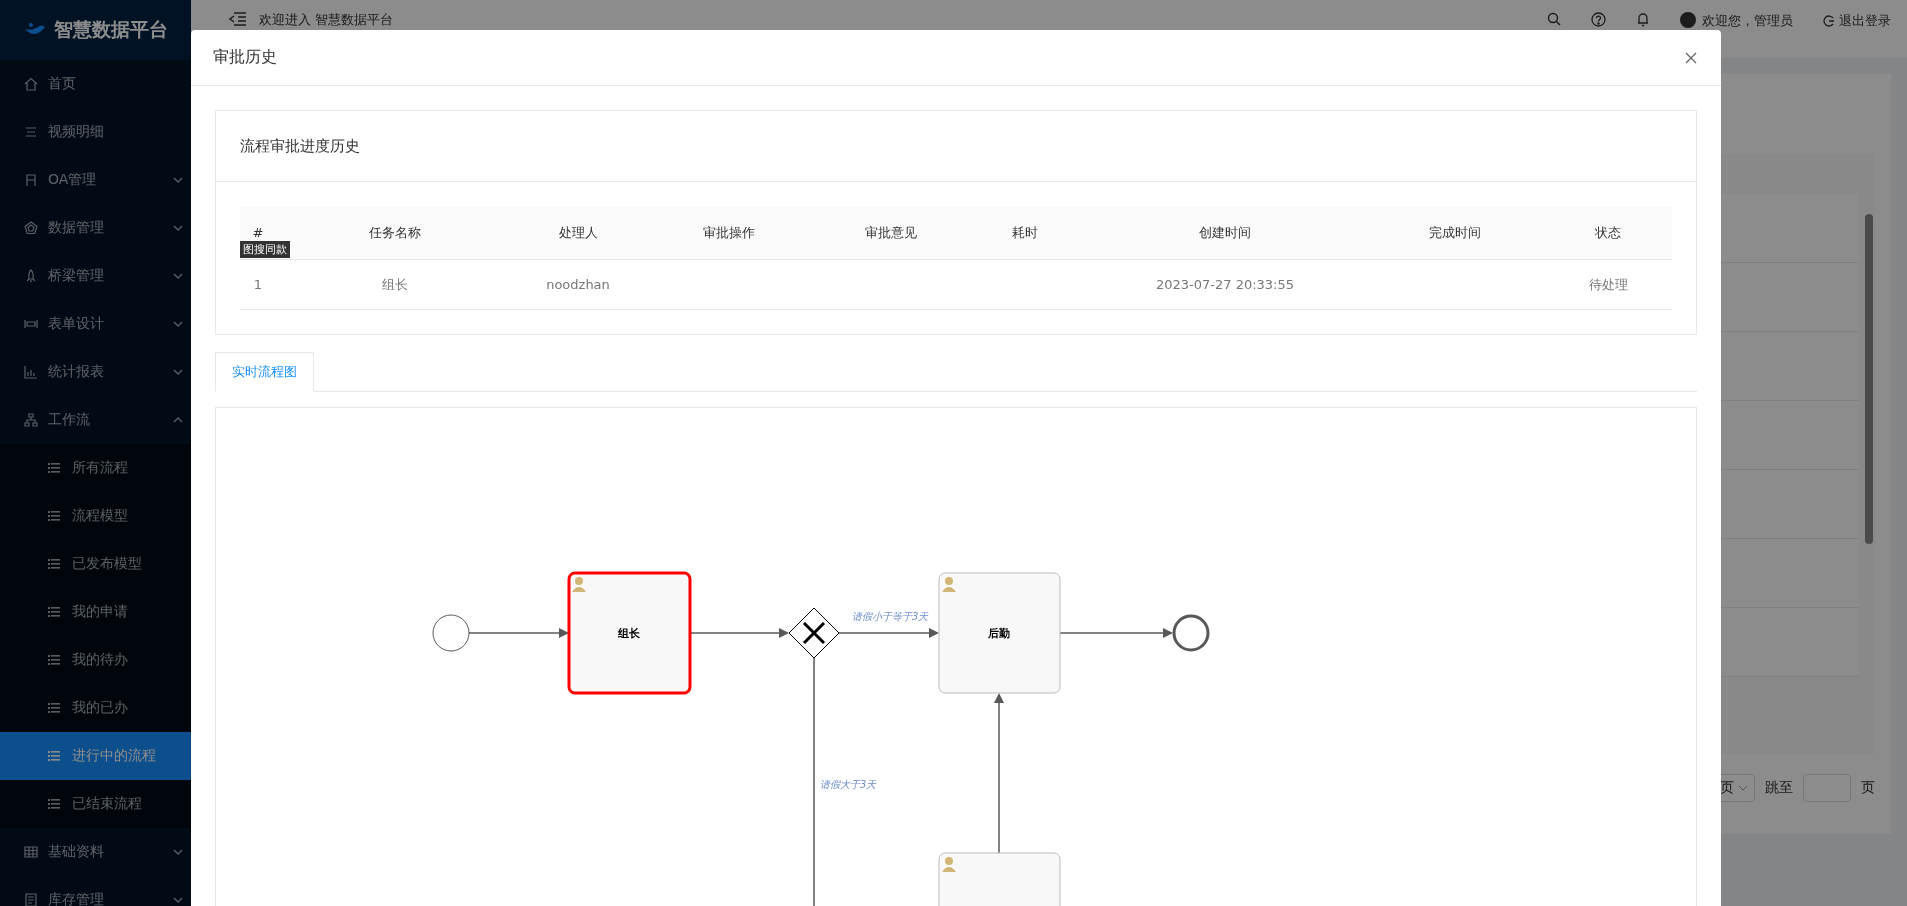 The image size is (1907, 906). Describe the element at coordinates (95, 756) in the screenshot. I see `submenu-item: 进行中的流程` at that location.